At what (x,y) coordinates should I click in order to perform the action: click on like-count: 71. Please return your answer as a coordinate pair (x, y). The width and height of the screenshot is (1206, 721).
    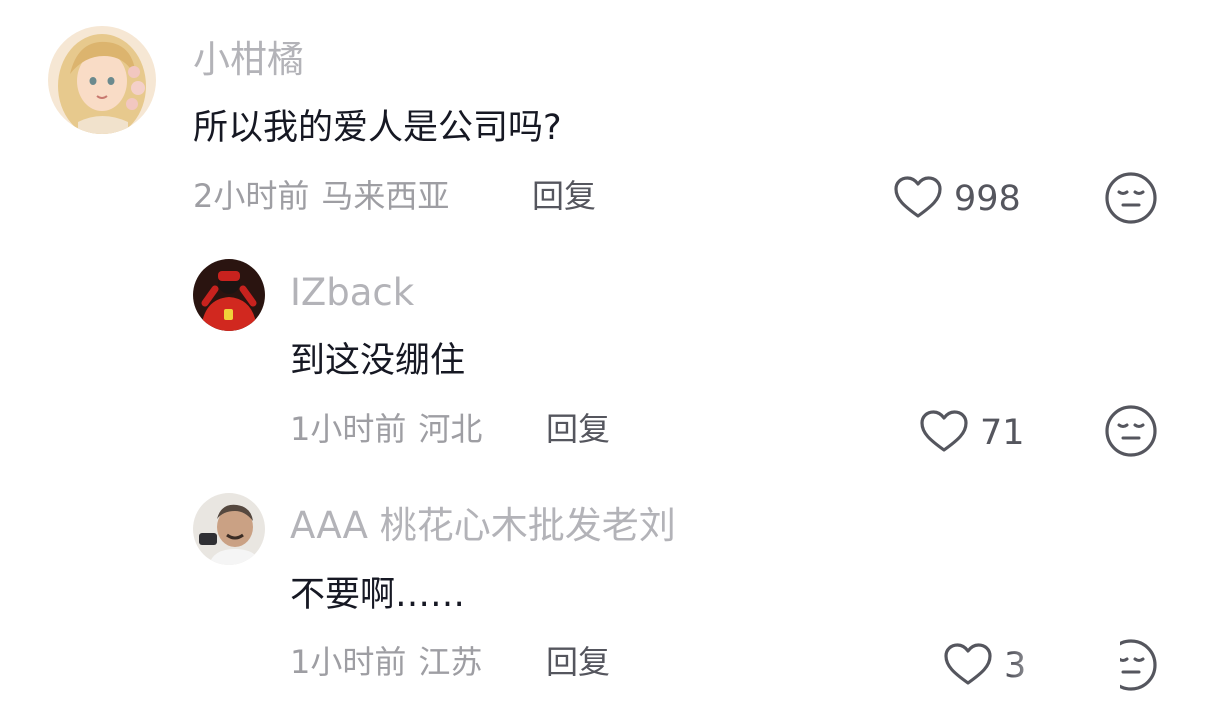
    Looking at the image, I should click on (1002, 432).